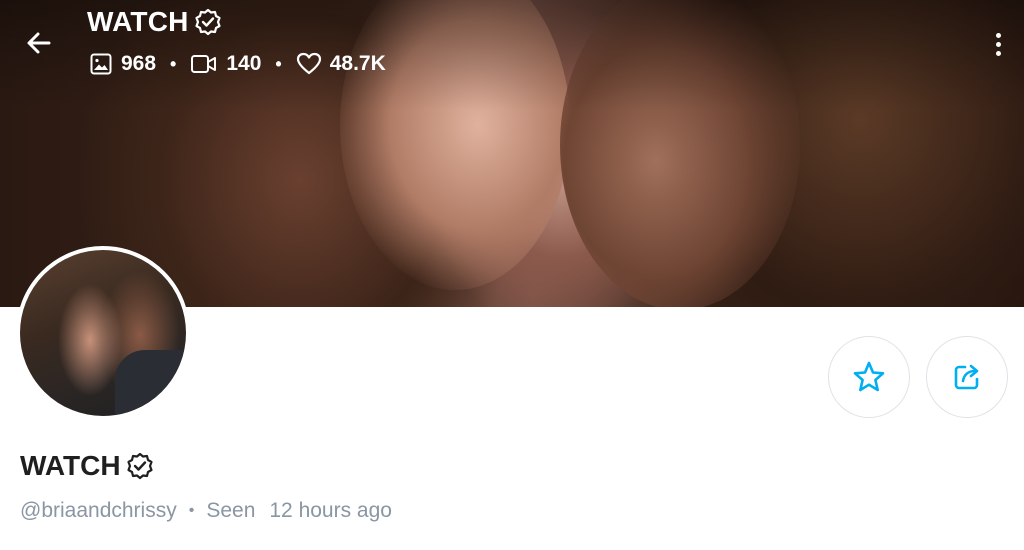 This screenshot has width=1024, height=550. What do you see at coordinates (98, 510) in the screenshot?
I see `username: @briaandchrissy` at bounding box center [98, 510].